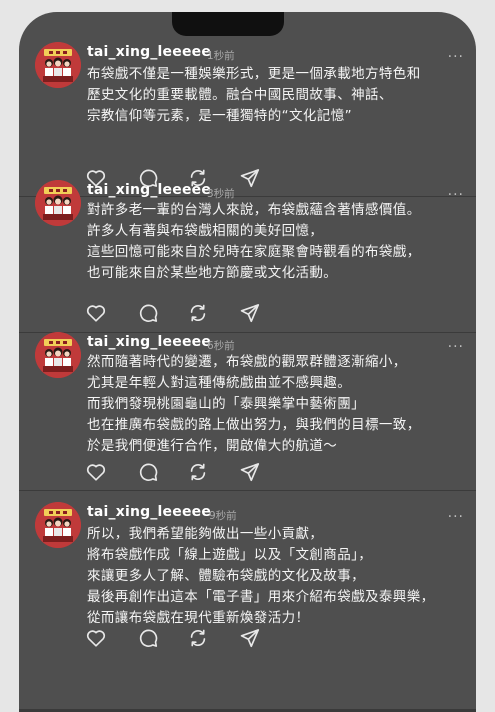 Image resolution: width=495 pixels, height=712 pixels. What do you see at coordinates (223, 516) in the screenshot?
I see `timestamp: 9秒前` at bounding box center [223, 516].